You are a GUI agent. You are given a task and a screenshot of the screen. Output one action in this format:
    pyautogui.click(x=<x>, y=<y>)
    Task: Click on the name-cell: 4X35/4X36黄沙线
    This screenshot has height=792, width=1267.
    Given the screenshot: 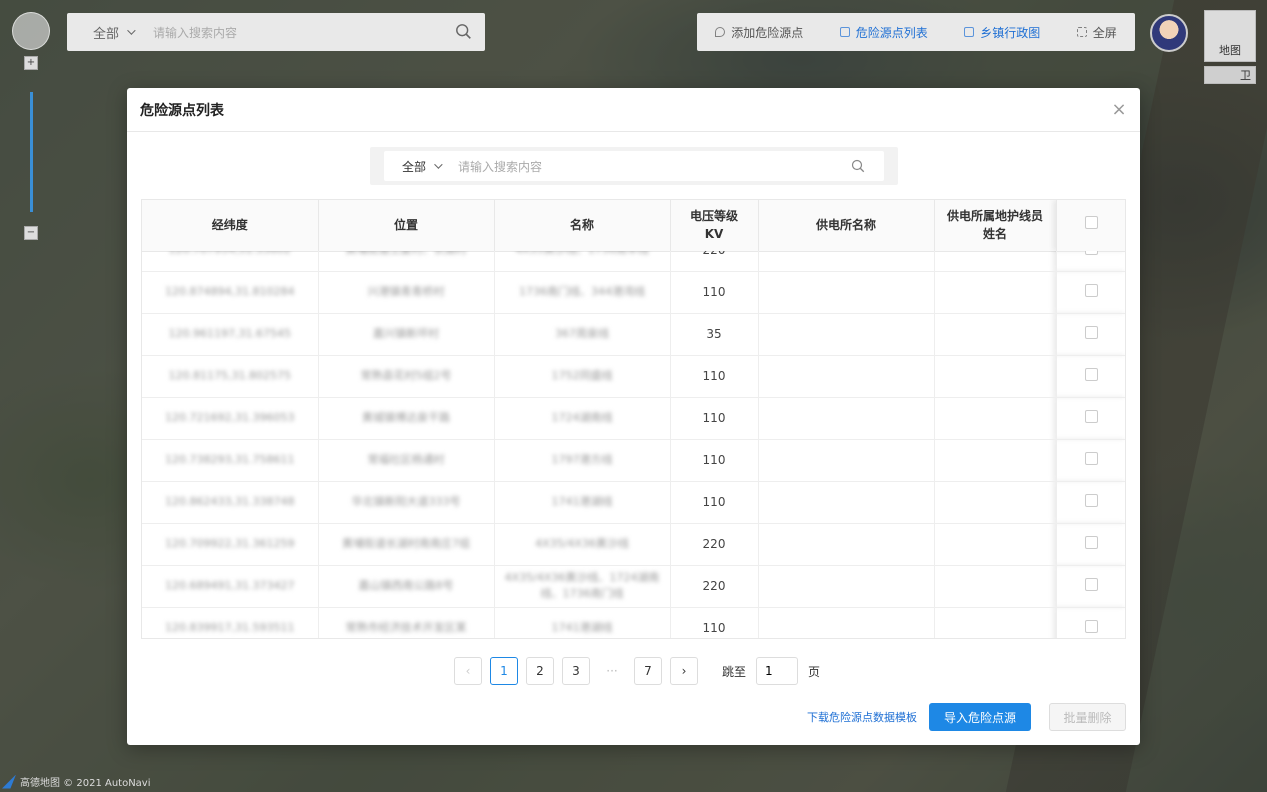 What is the action you would take?
    pyautogui.click(x=582, y=544)
    